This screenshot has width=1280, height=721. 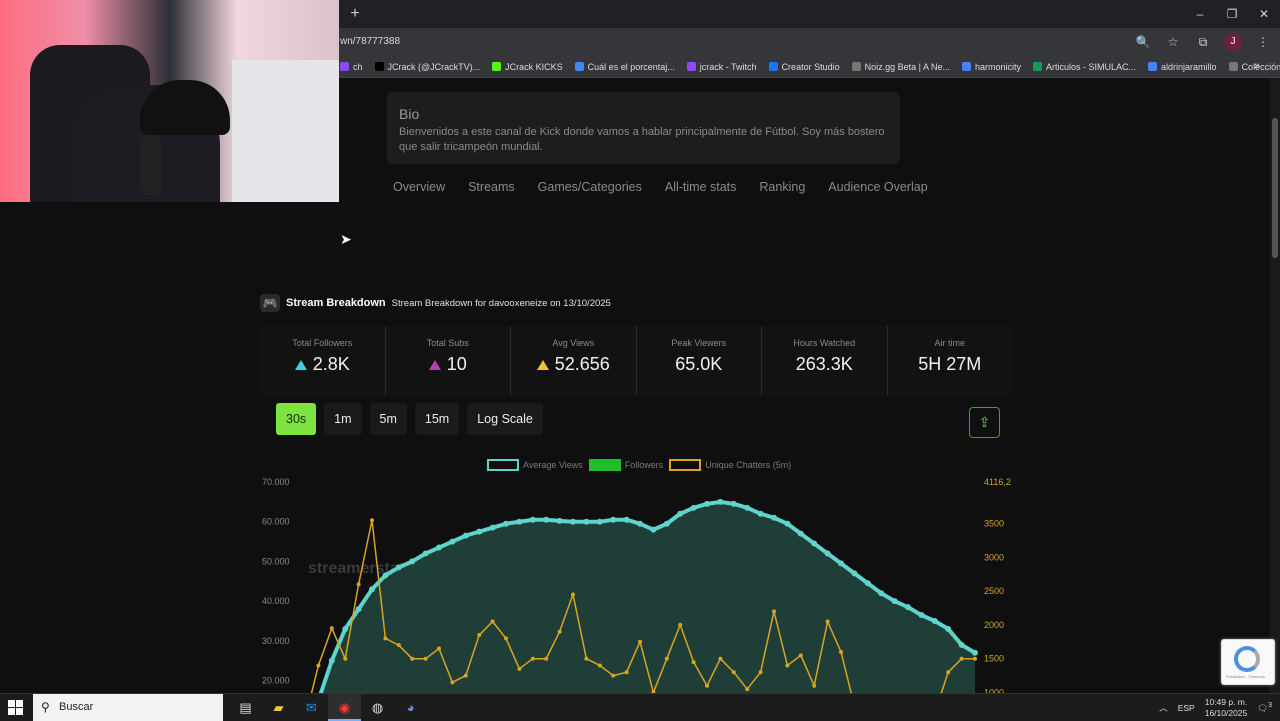 I want to click on interval-button: 15m, so click(x=437, y=419).